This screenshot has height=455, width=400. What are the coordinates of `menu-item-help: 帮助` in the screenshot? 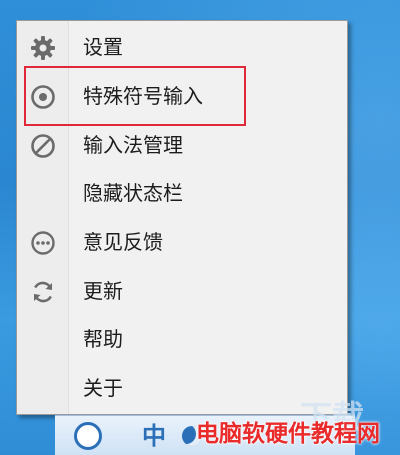 It's located at (182, 339).